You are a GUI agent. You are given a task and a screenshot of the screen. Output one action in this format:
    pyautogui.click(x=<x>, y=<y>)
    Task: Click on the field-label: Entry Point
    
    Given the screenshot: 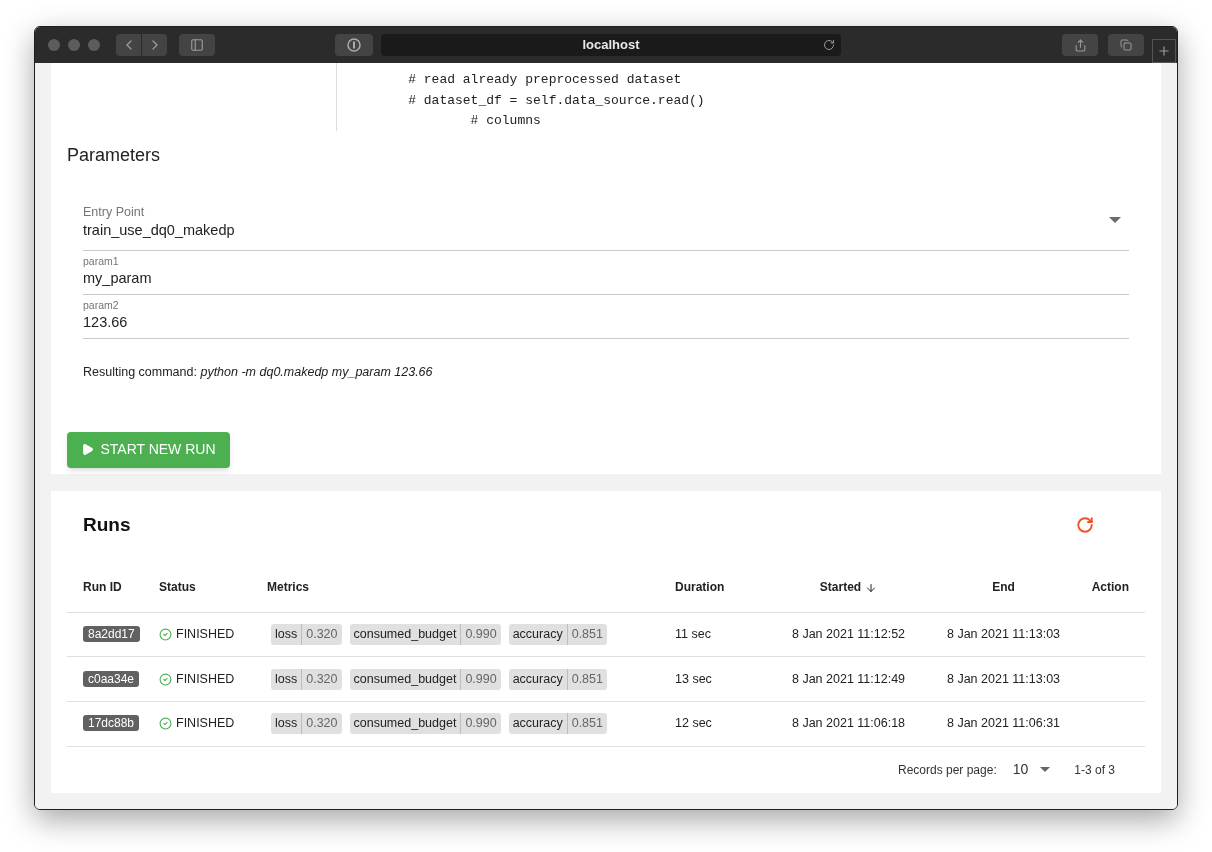 What is the action you would take?
    pyautogui.click(x=114, y=212)
    